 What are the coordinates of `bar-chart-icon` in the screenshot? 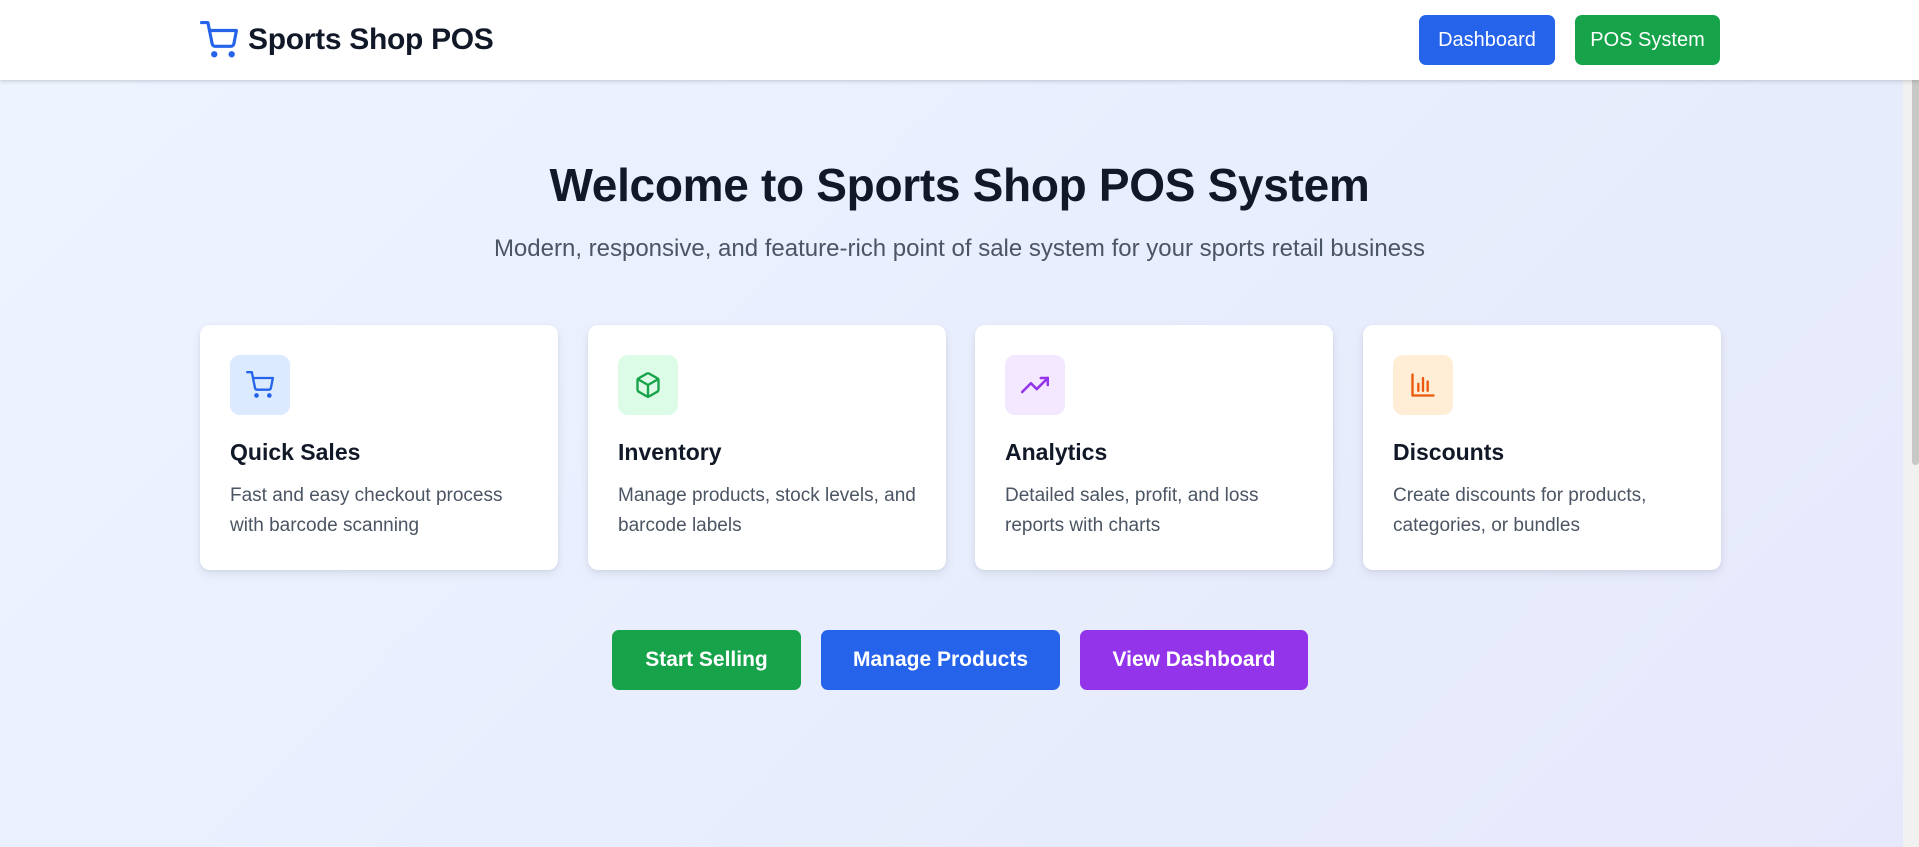 It's located at (1423, 385).